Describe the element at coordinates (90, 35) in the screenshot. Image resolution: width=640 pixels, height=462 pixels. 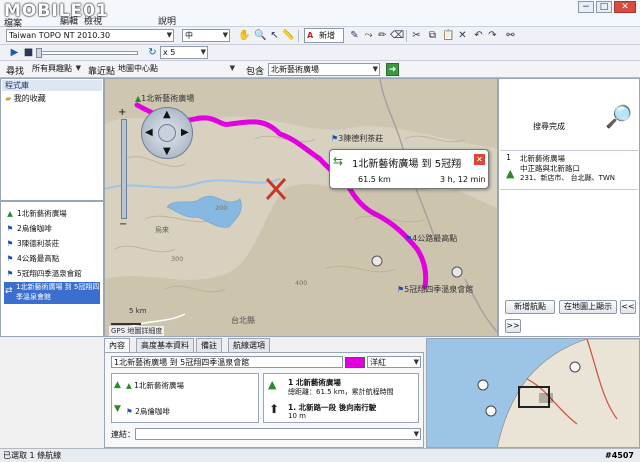
I see `map-product-select: Taiwan TOPO NT 2010.30 ▼` at that location.